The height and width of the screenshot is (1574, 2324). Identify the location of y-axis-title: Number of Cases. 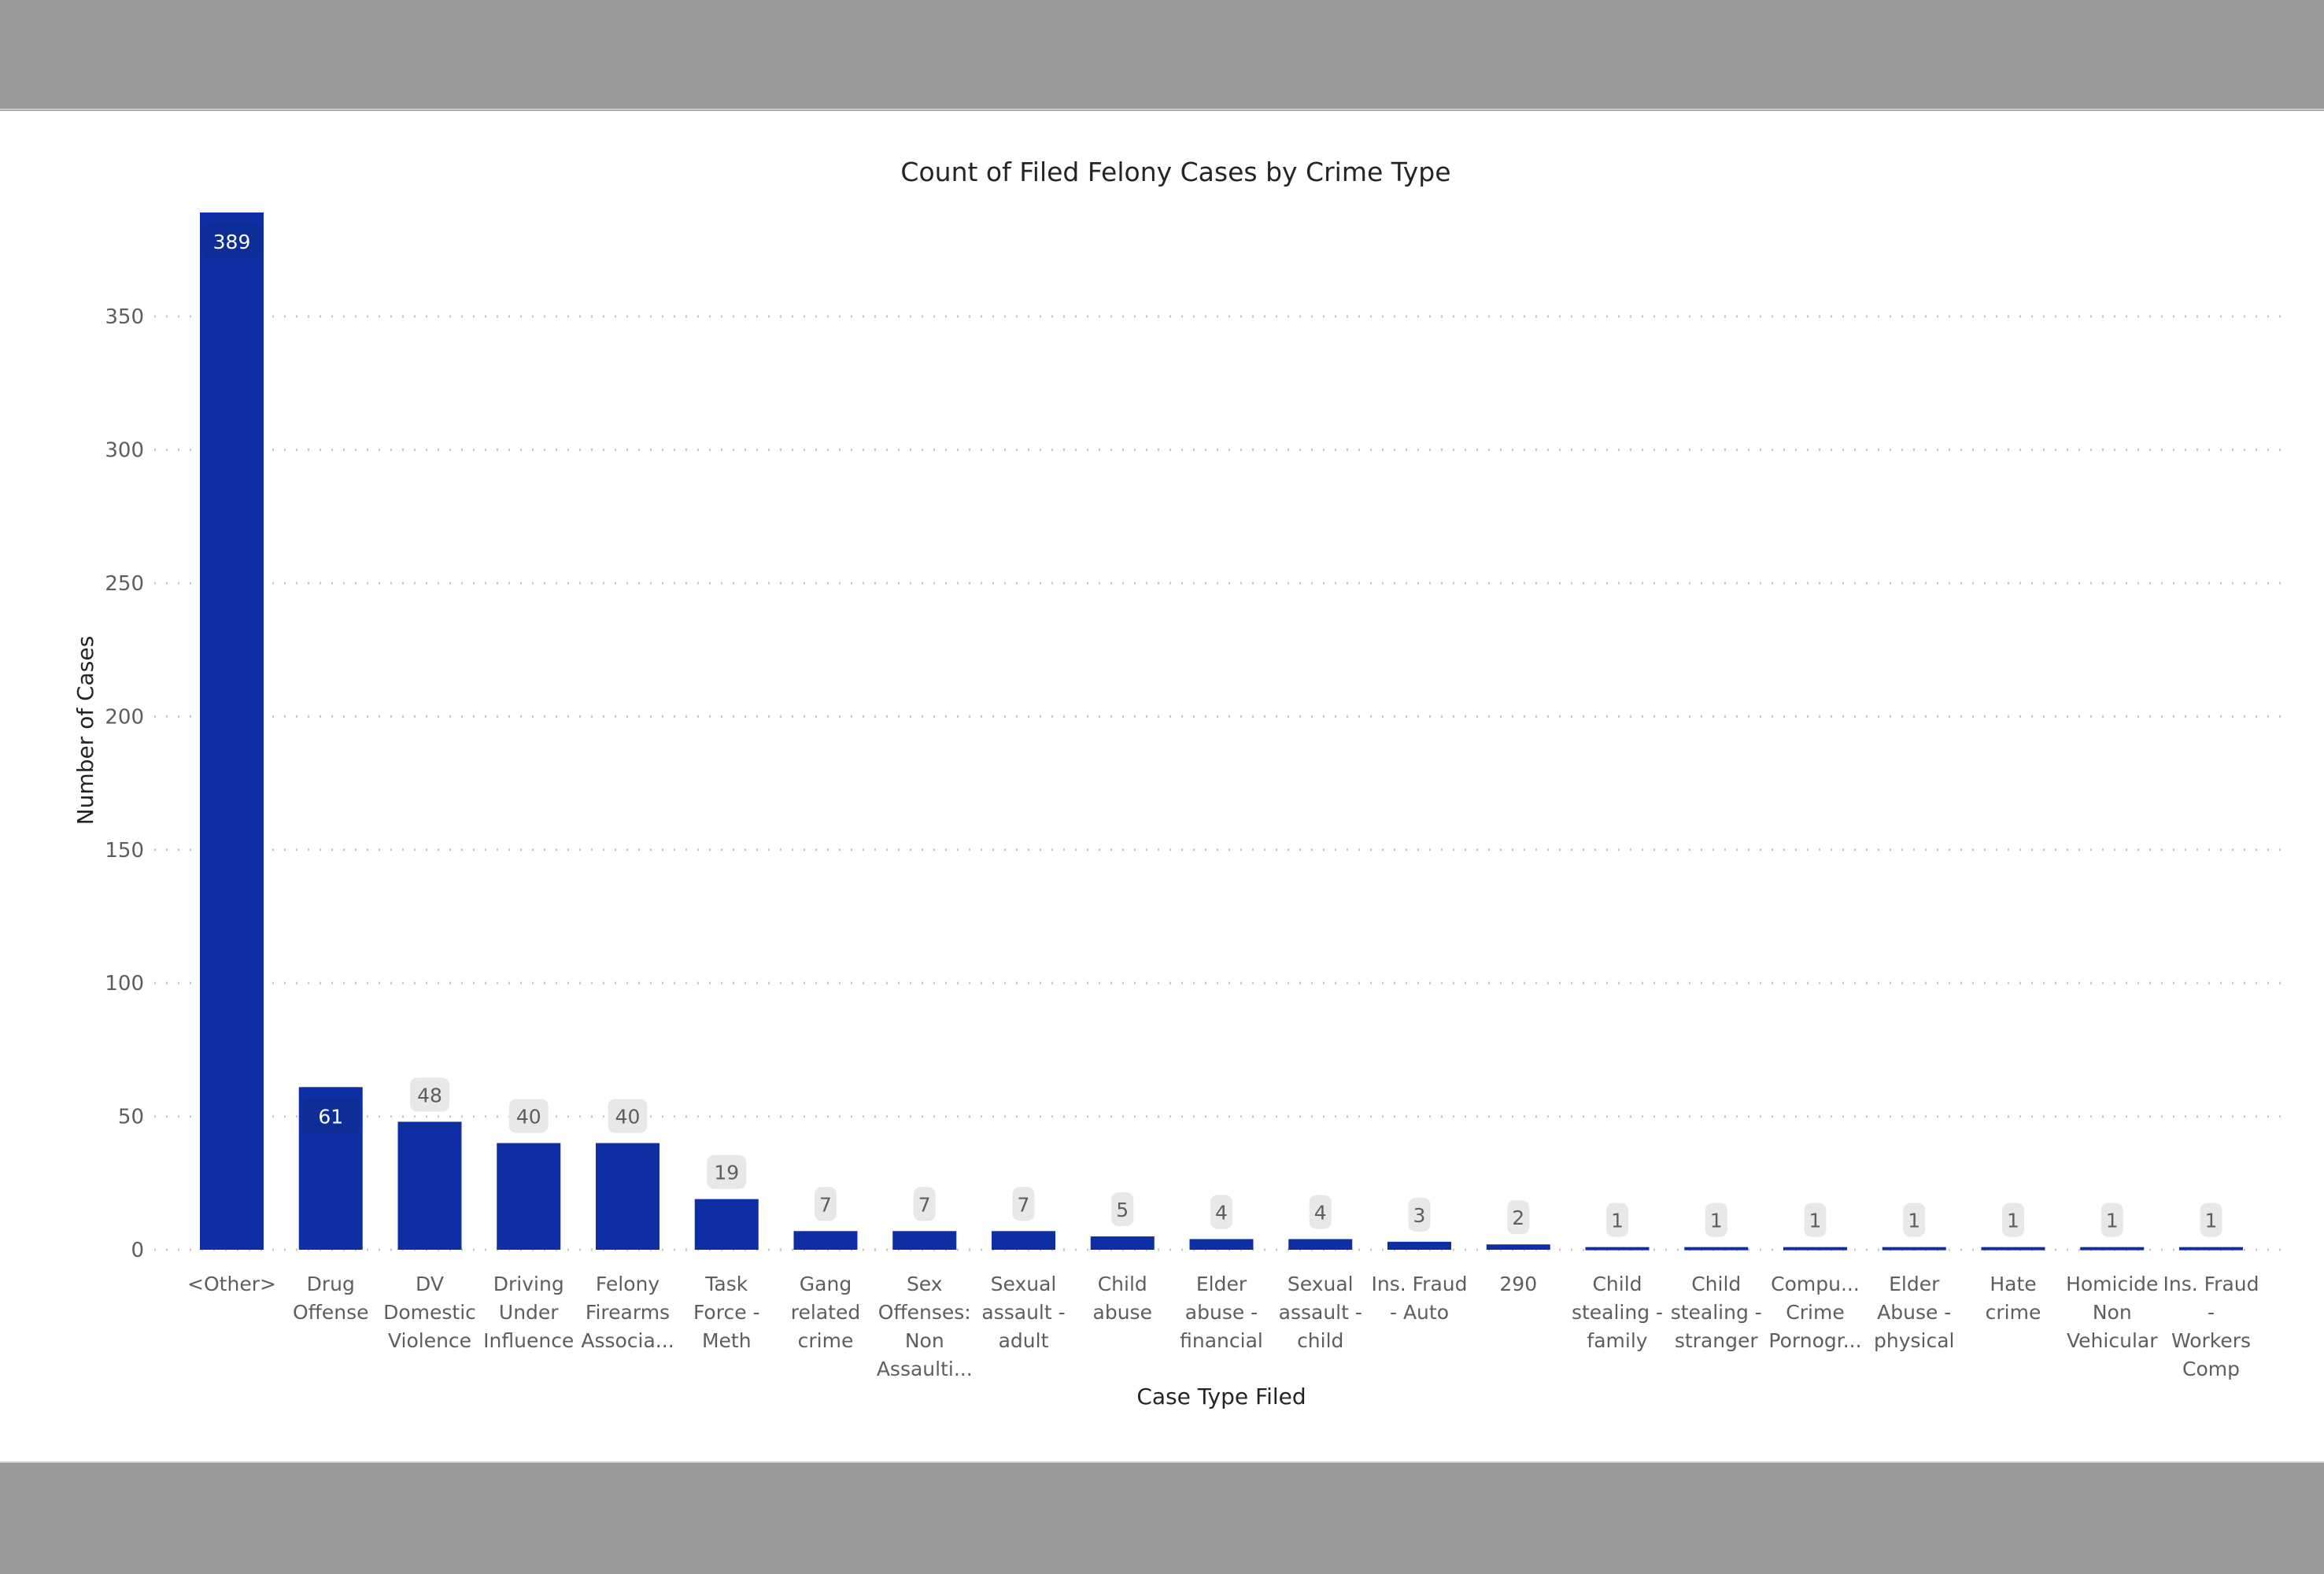
(85, 730).